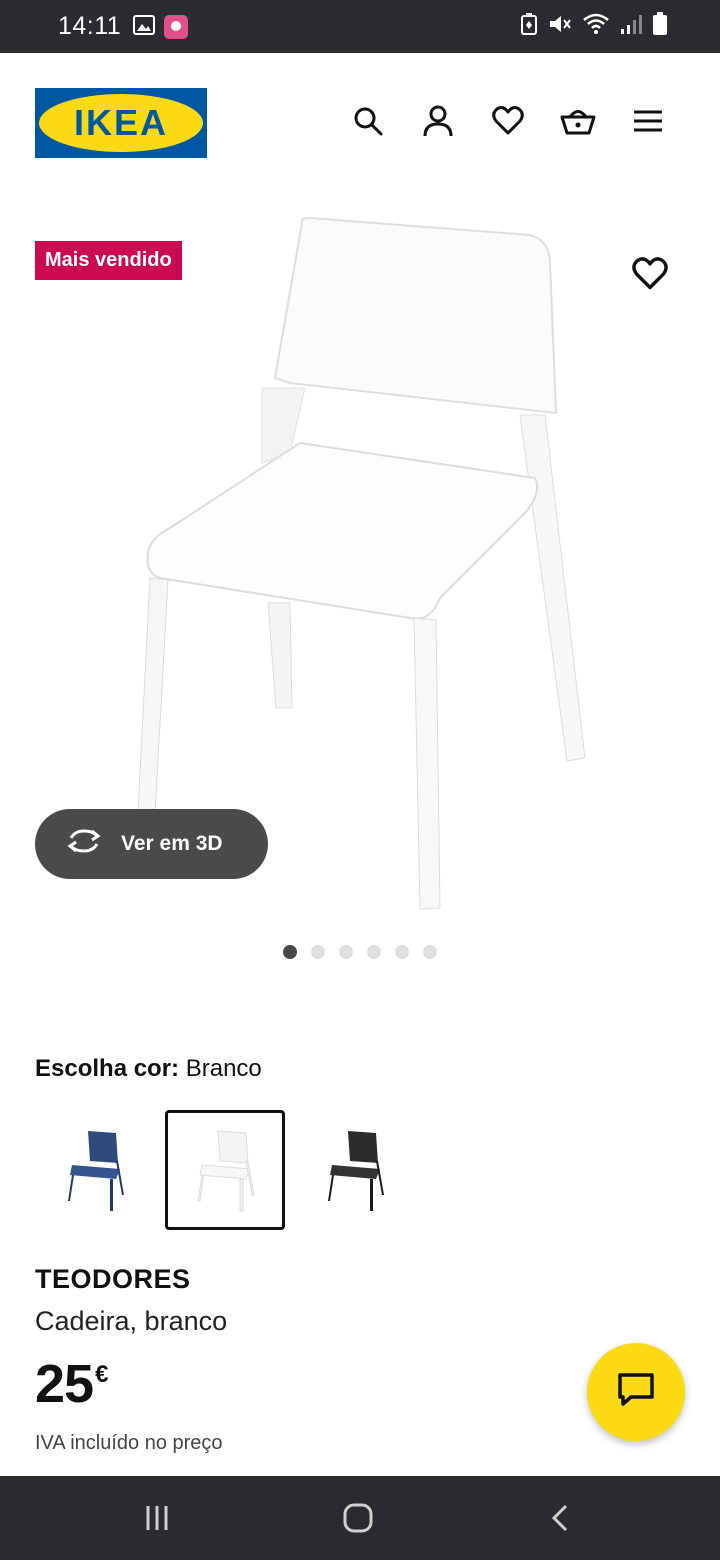  What do you see at coordinates (108, 260) in the screenshot?
I see `bestseller-badge: Mais vendido` at bounding box center [108, 260].